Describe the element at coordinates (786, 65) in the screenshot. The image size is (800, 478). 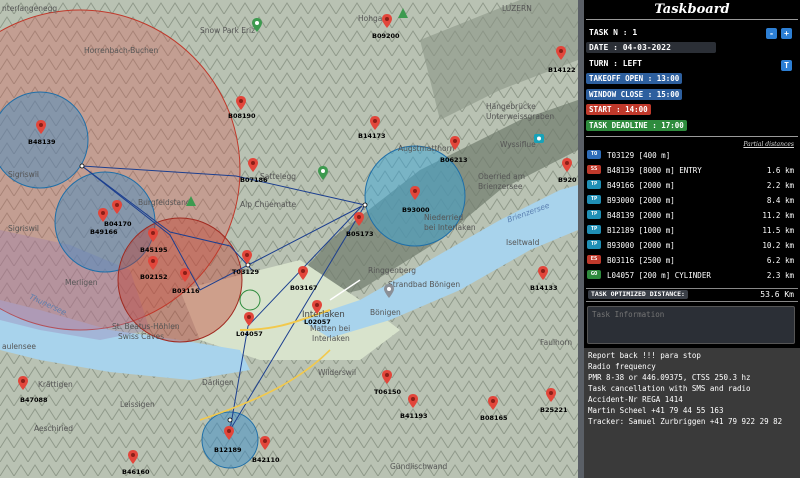
I see `toggle-turn-button: T` at that location.